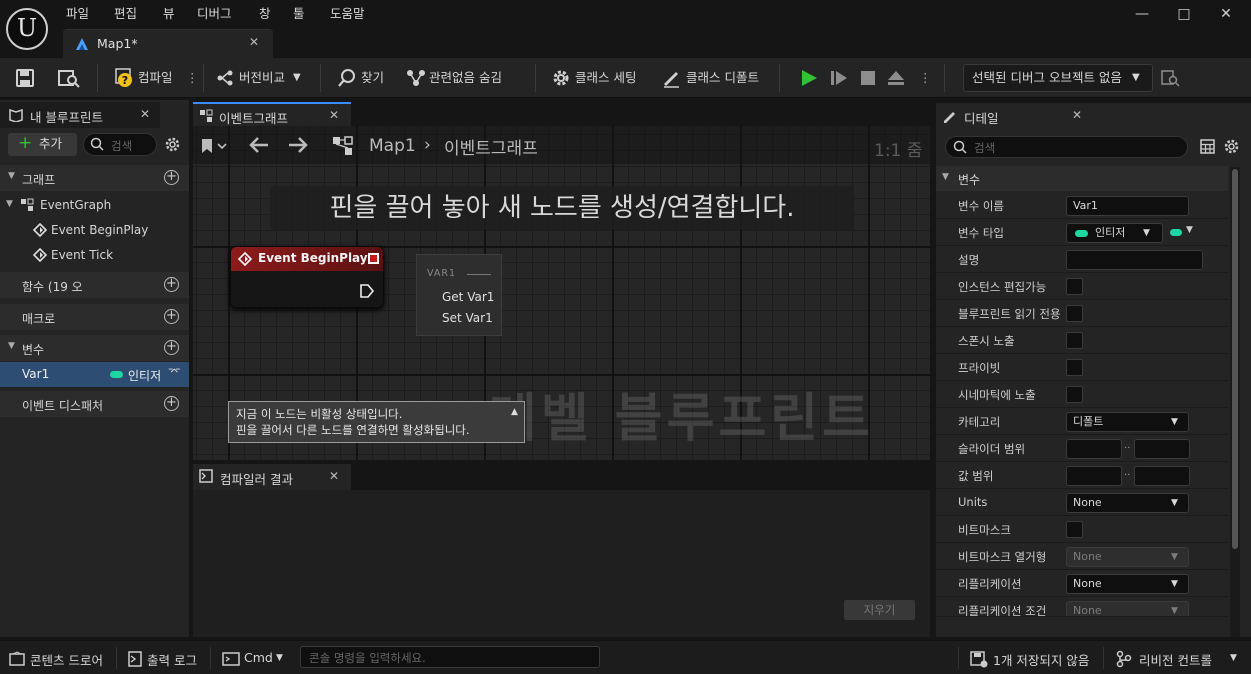 The image size is (1251, 674). Describe the element at coordinates (1074, 313) in the screenshot. I see `blueprint-readonly-checkbox` at that location.